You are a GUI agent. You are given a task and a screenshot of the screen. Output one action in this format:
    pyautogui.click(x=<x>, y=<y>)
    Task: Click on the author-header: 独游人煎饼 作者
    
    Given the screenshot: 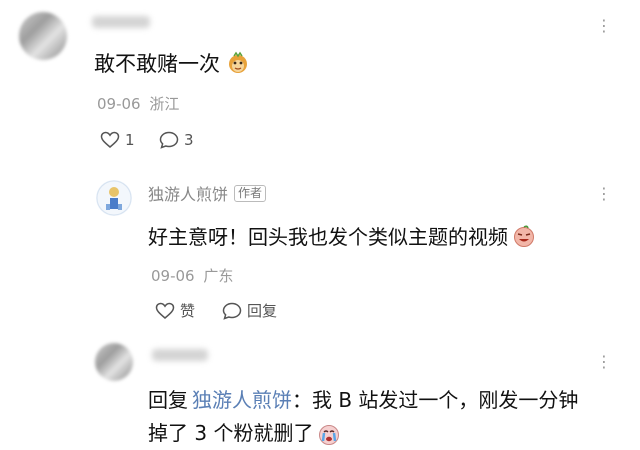 What is the action you would take?
    pyautogui.click(x=207, y=193)
    